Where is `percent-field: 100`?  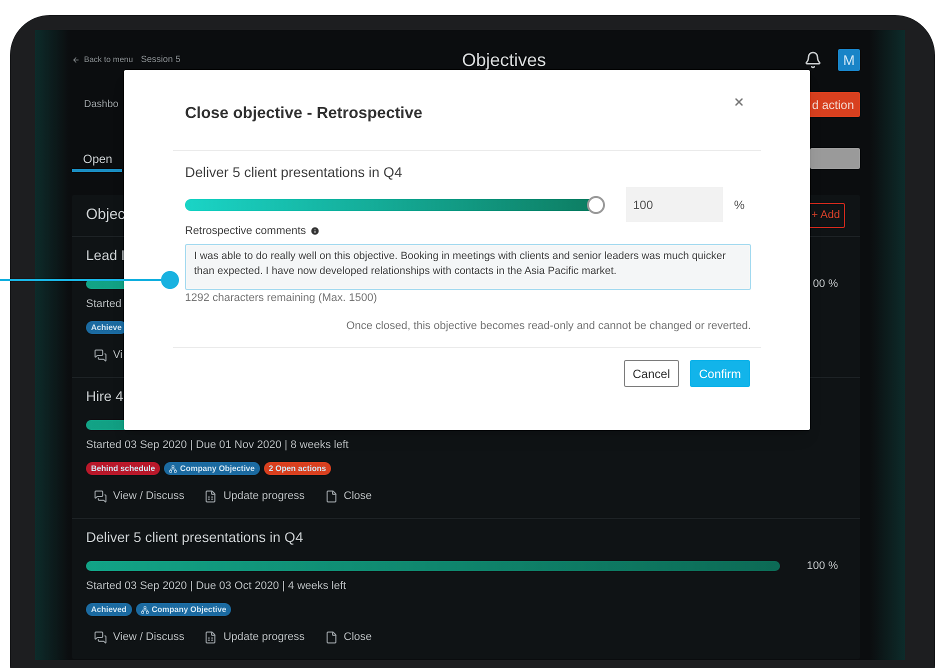 percent-field: 100 is located at coordinates (674, 204).